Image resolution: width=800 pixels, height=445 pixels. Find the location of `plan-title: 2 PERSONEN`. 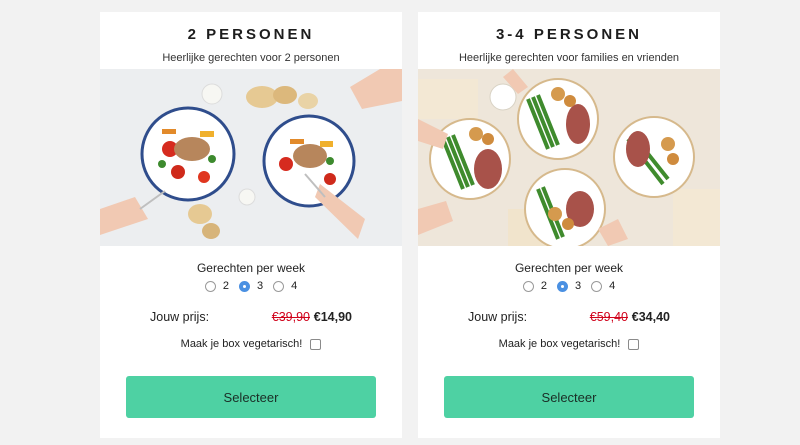

plan-title: 2 PERSONEN is located at coordinates (251, 34).